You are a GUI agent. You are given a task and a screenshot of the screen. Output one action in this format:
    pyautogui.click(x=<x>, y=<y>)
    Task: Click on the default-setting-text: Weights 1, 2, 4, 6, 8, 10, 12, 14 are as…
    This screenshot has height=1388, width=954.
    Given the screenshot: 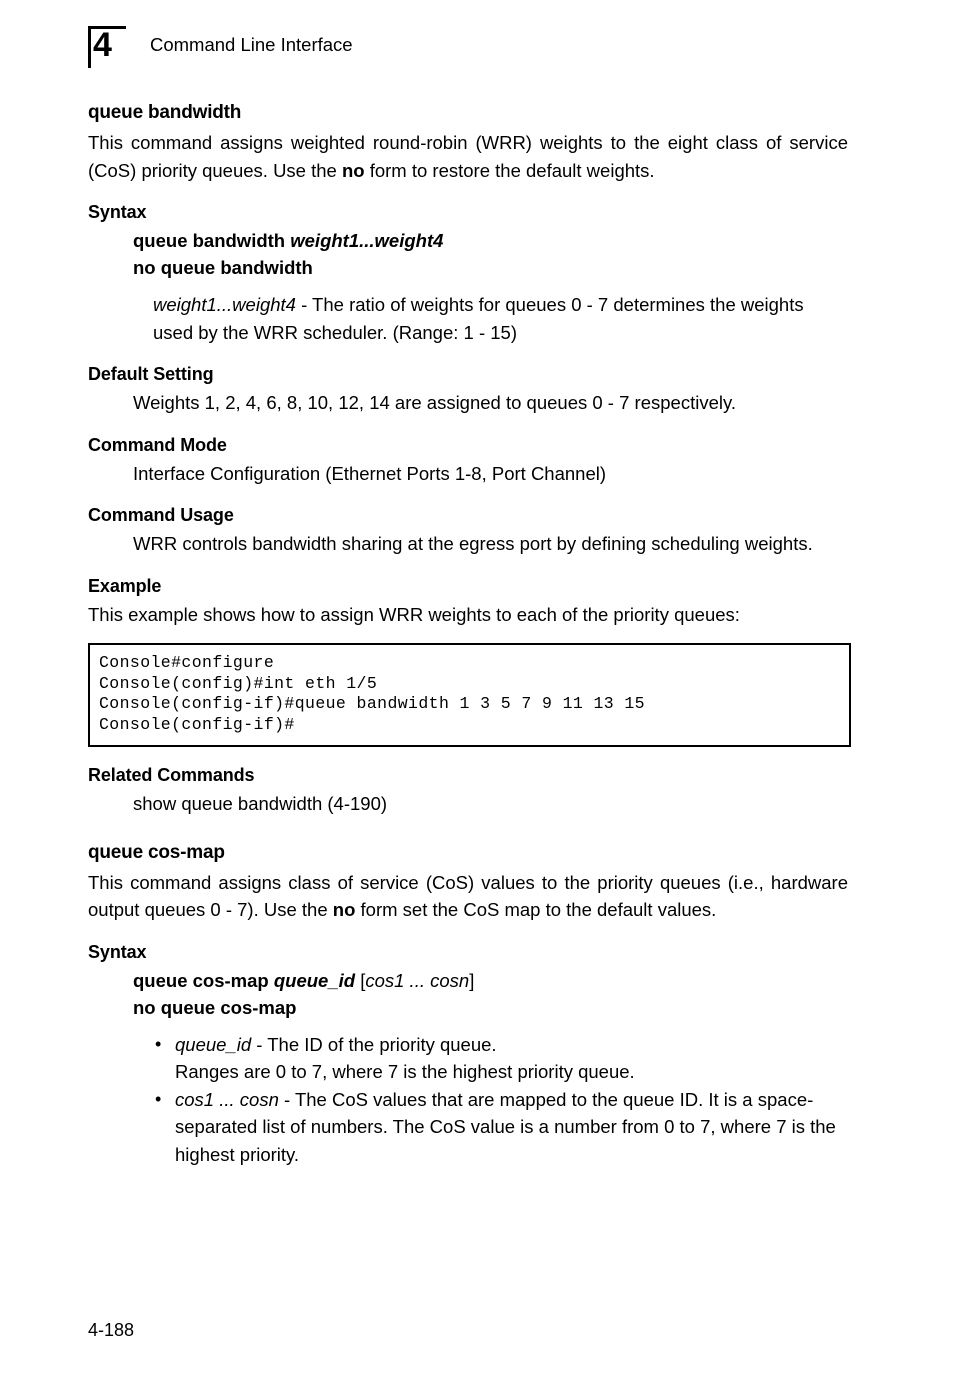 What is the action you would take?
    pyautogui.click(x=434, y=402)
    